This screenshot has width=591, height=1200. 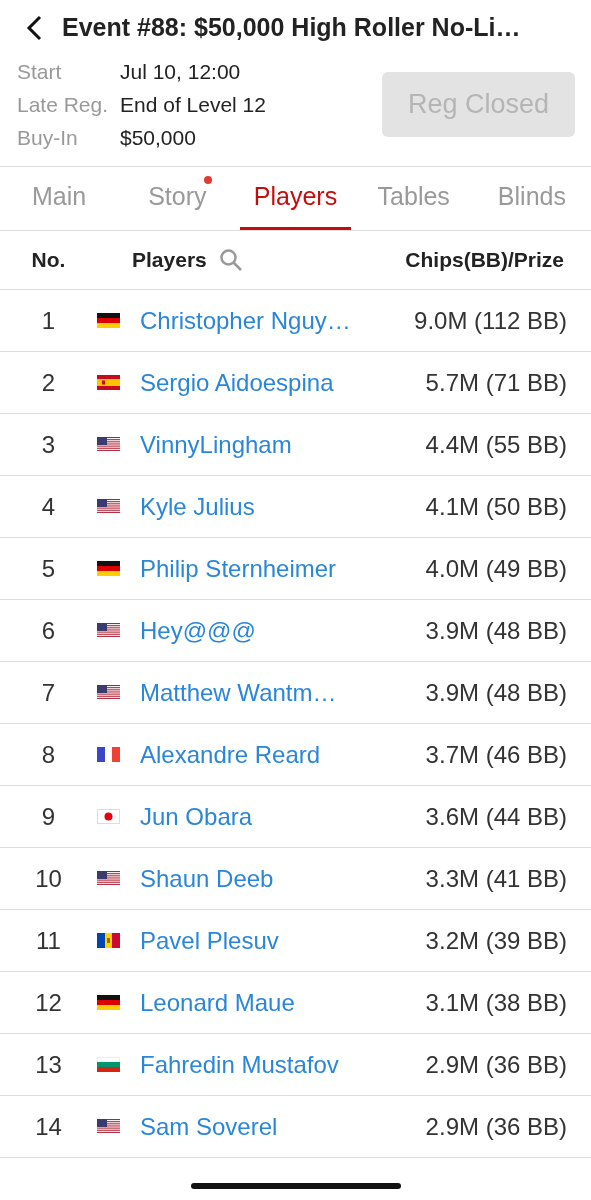 What do you see at coordinates (48, 1002) in the screenshot?
I see `rank-cell-text: 12` at bounding box center [48, 1002].